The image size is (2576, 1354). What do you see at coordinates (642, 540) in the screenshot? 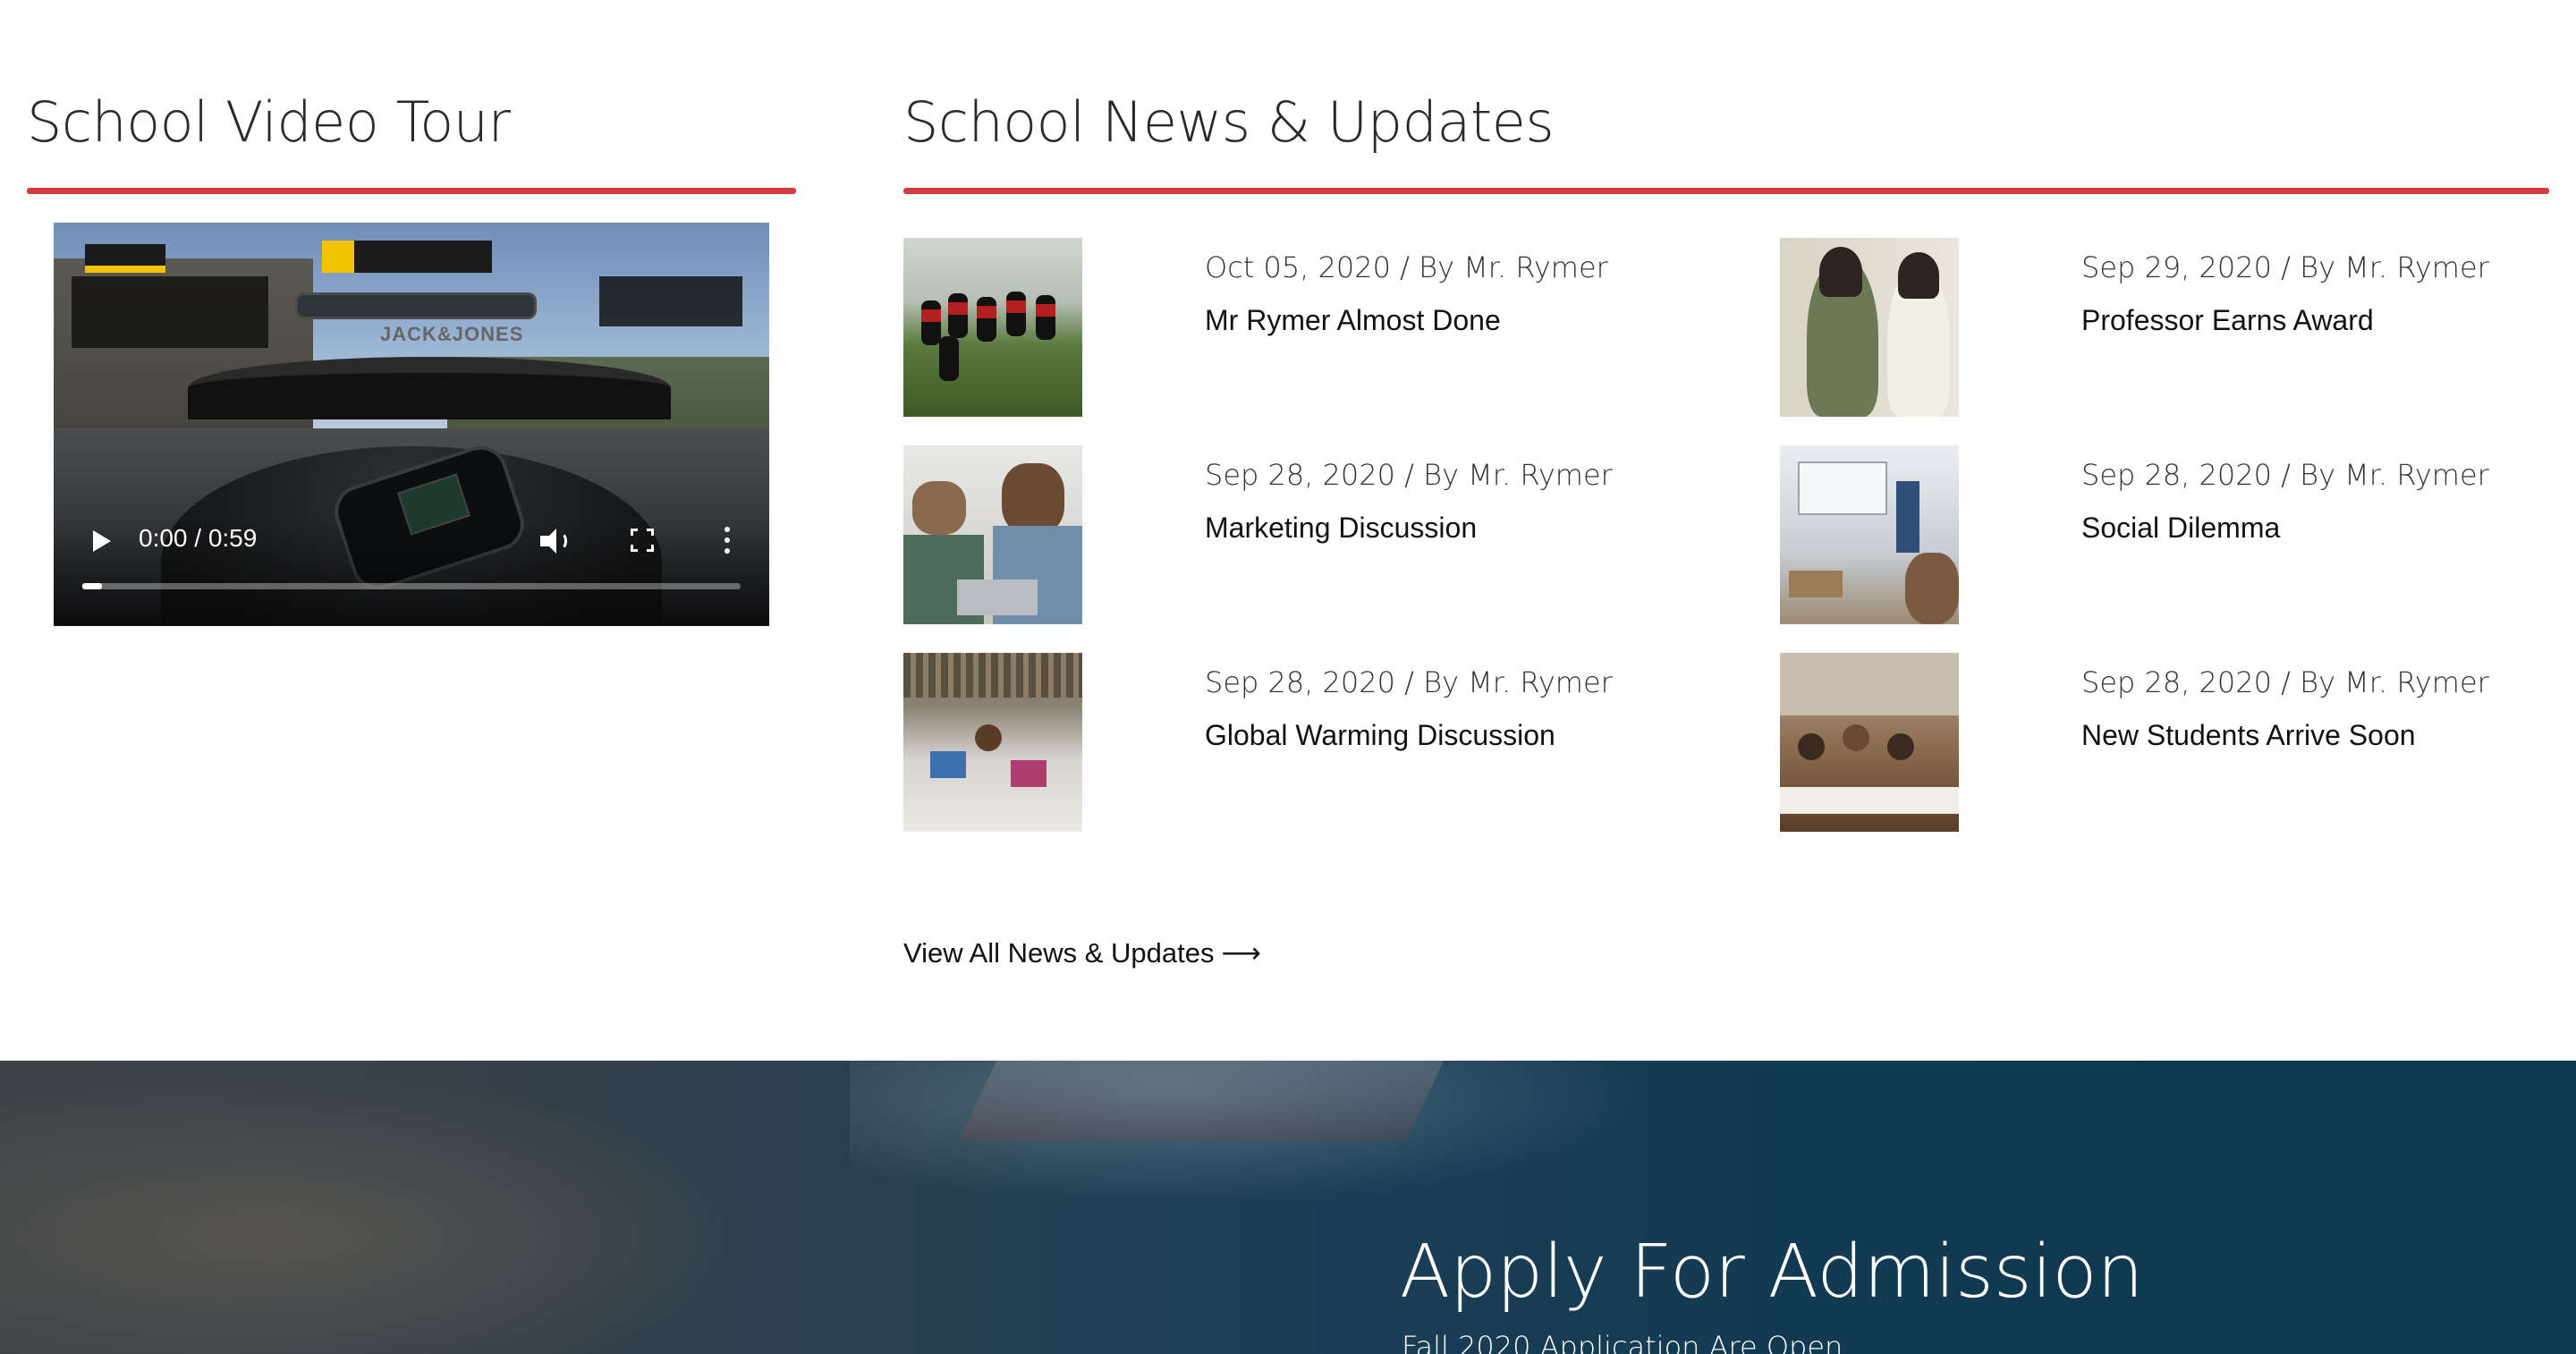
I see `fullscreen-icon` at bounding box center [642, 540].